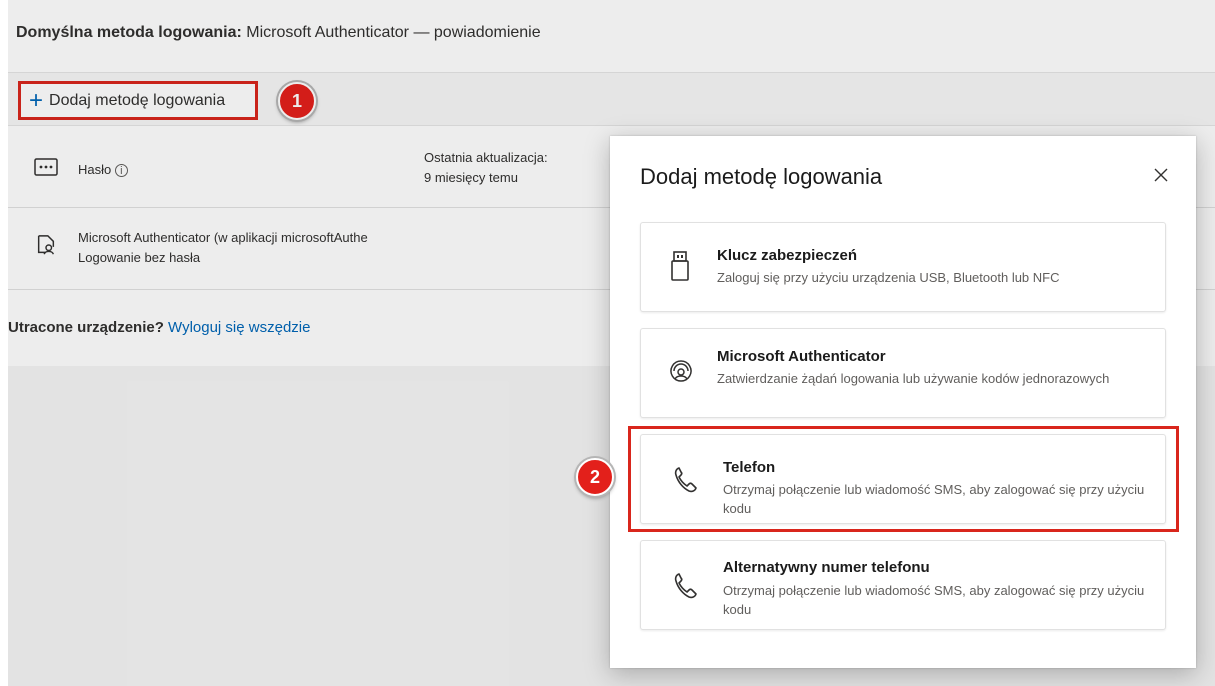 The width and height of the screenshot is (1215, 686). I want to click on option-title: Klucz zabezpieczeń, so click(787, 255).